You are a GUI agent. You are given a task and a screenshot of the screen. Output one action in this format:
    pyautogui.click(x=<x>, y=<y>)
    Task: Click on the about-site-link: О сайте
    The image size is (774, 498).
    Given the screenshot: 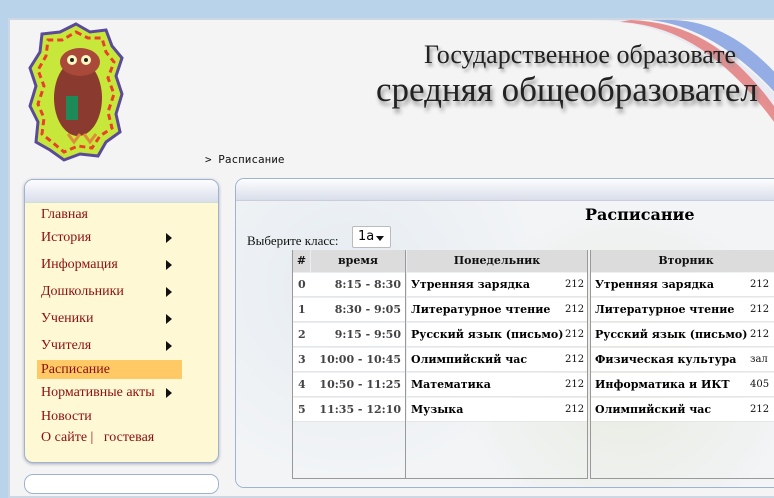 What is the action you would take?
    pyautogui.click(x=64, y=437)
    